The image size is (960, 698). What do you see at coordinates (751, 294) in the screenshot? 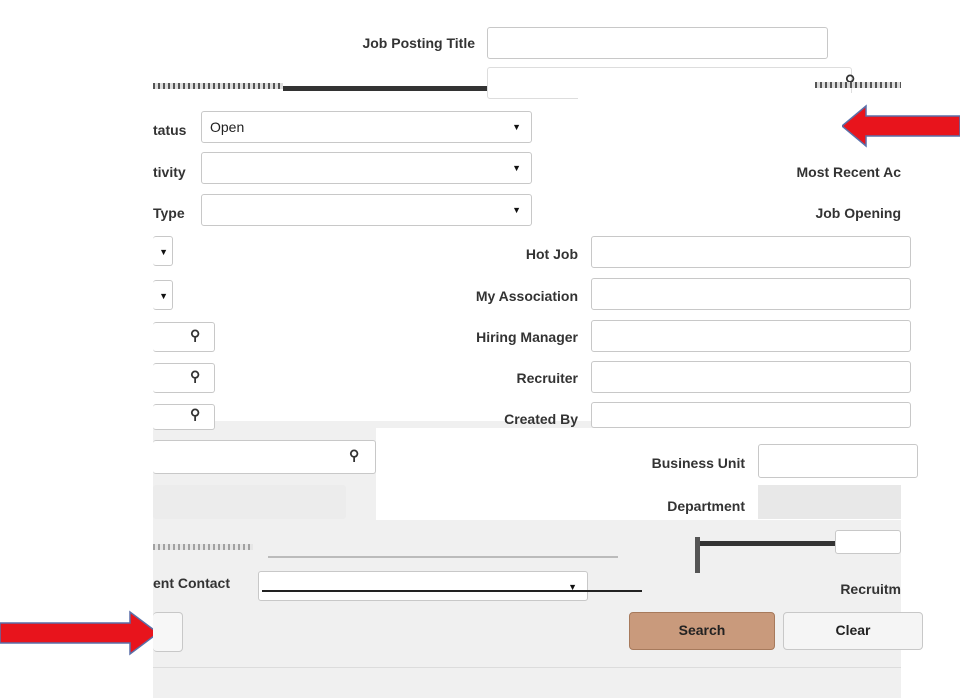
I see `my-association-input` at bounding box center [751, 294].